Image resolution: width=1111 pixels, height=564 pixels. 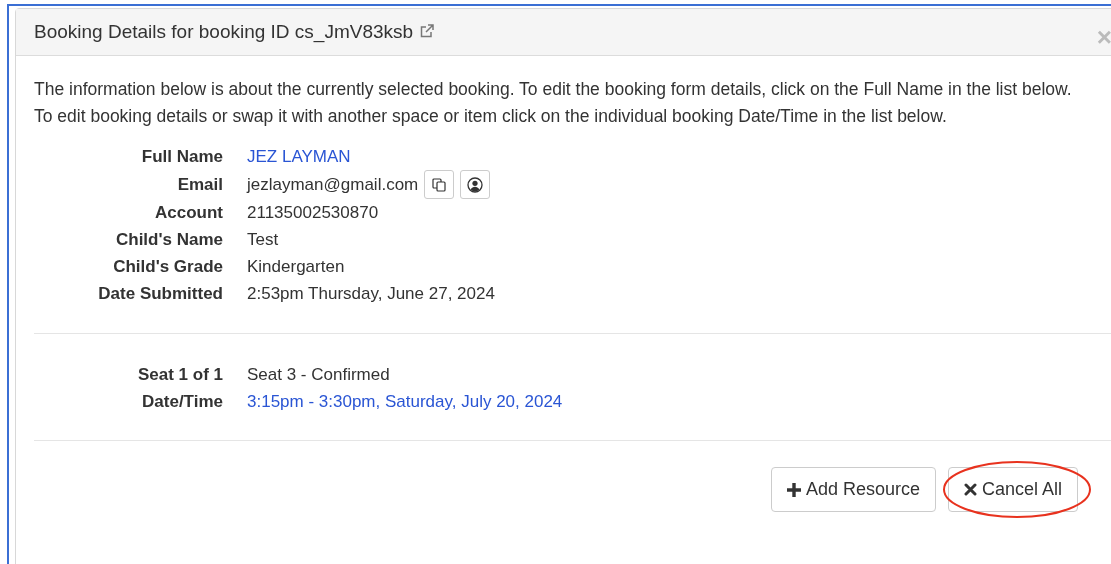 What do you see at coordinates (318, 374) in the screenshot?
I see `field-value: Seat 3 - Confirmed` at bounding box center [318, 374].